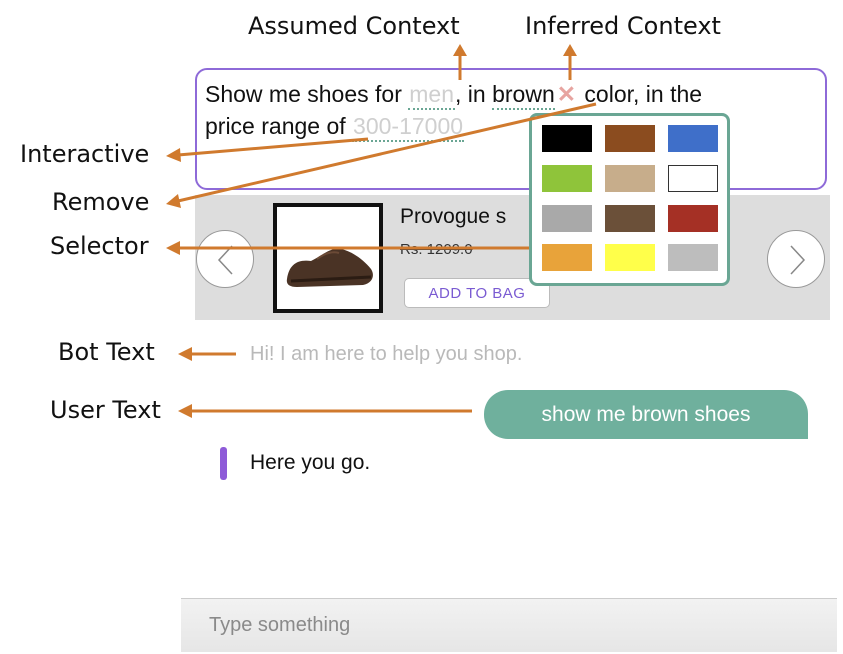 The width and height of the screenshot is (843, 654). Describe the element at coordinates (273, 147) in the screenshot. I see `arrow-interactive` at that location.